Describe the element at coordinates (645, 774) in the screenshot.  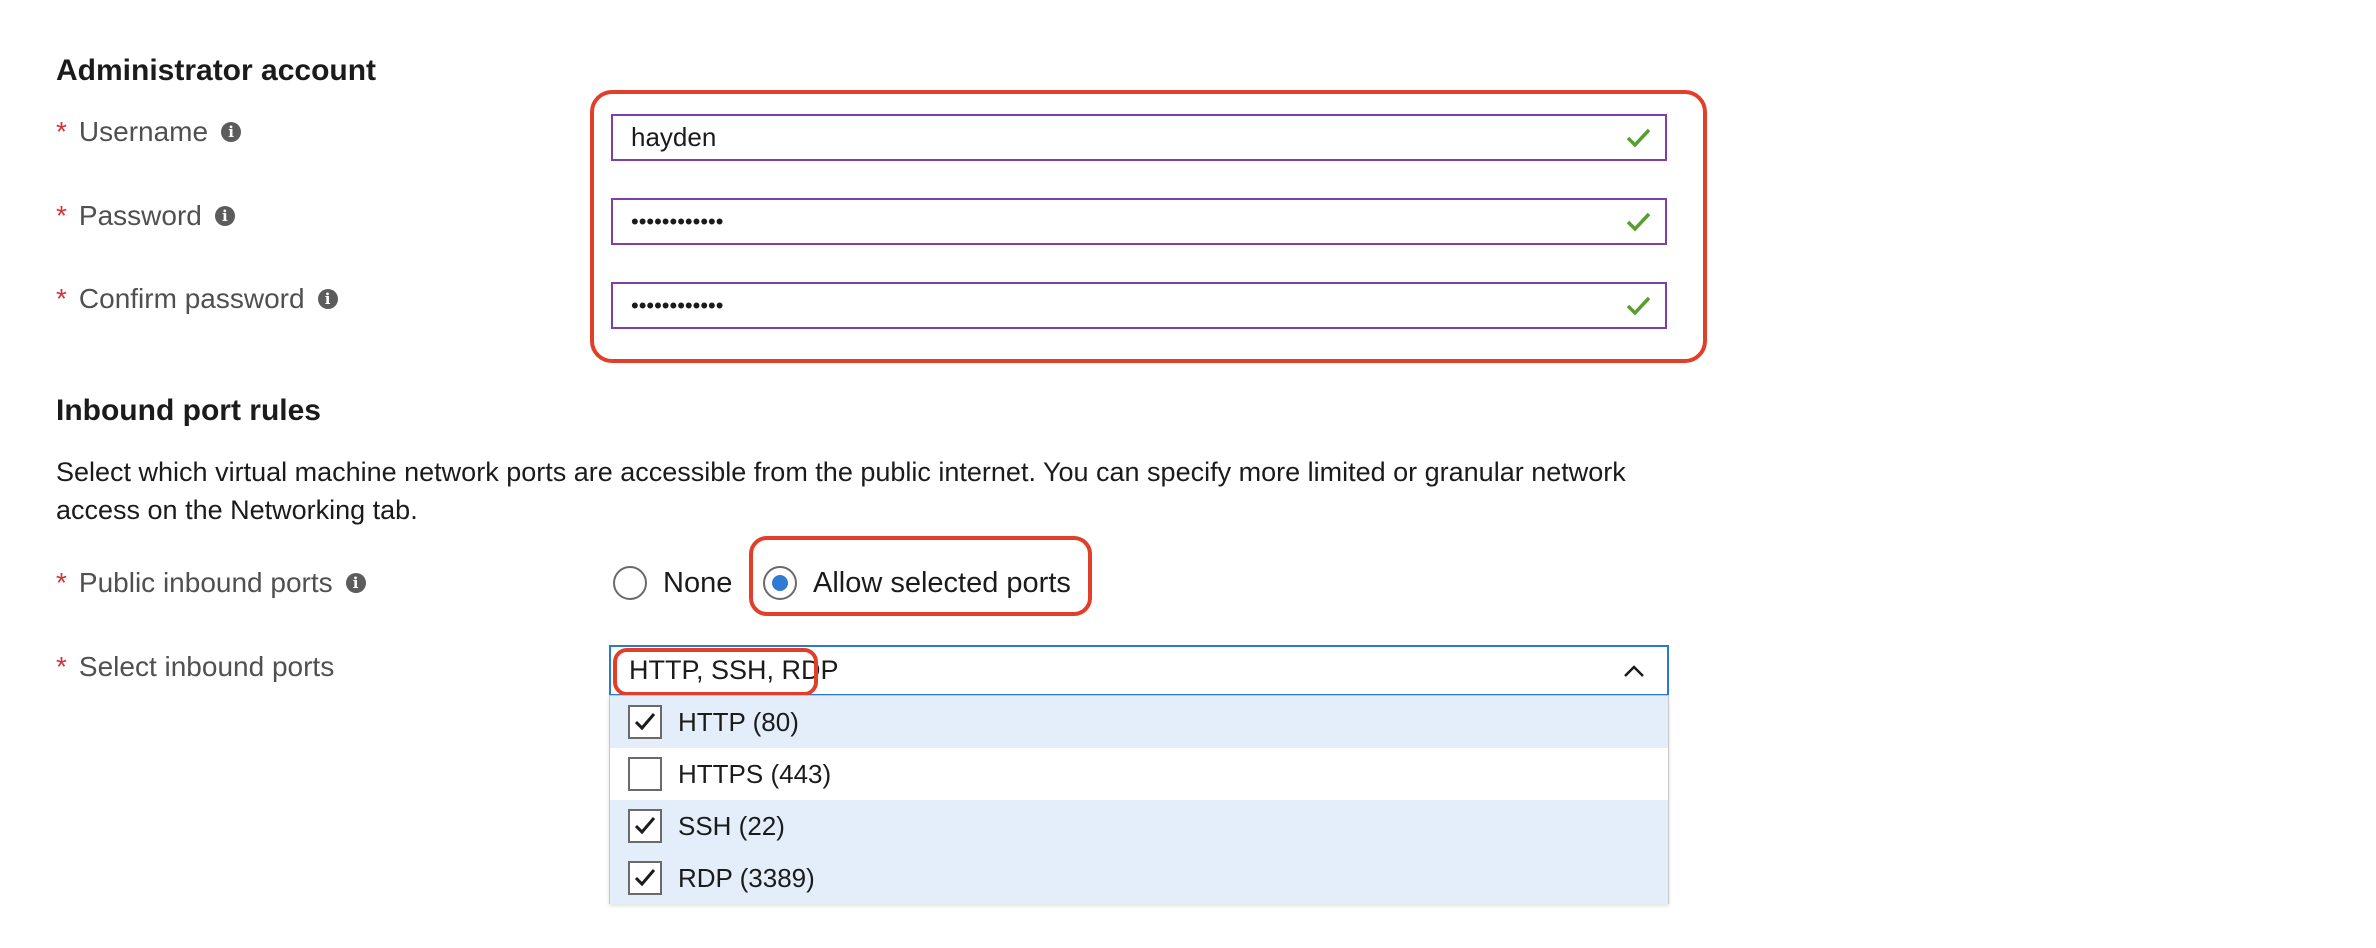
I see `checkbox-https` at that location.